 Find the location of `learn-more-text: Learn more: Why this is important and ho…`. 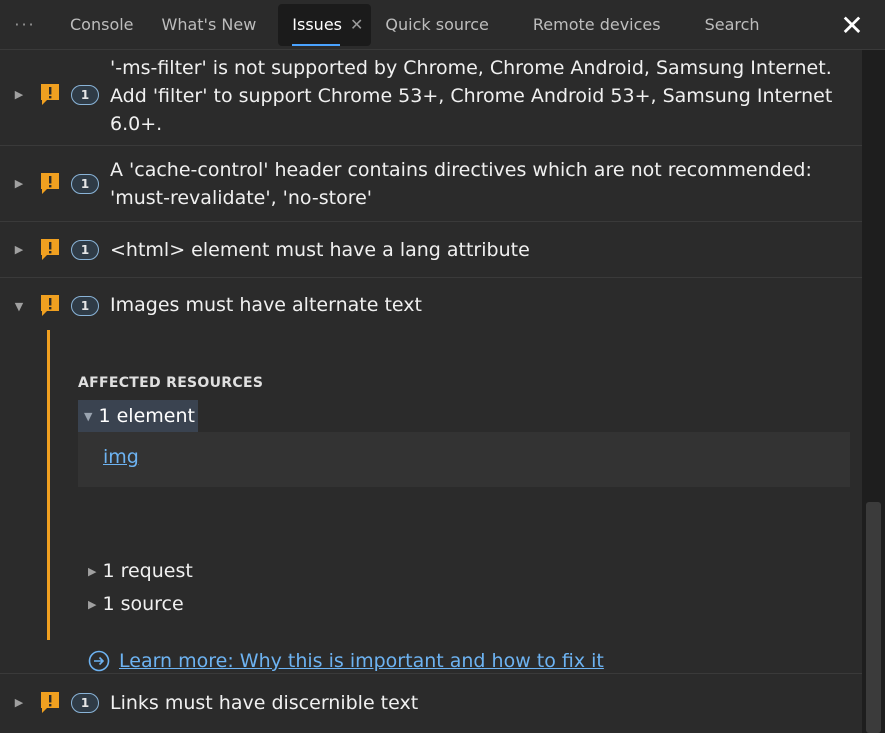

learn-more-text: Learn more: Why this is important and ho… is located at coordinates (361, 661).